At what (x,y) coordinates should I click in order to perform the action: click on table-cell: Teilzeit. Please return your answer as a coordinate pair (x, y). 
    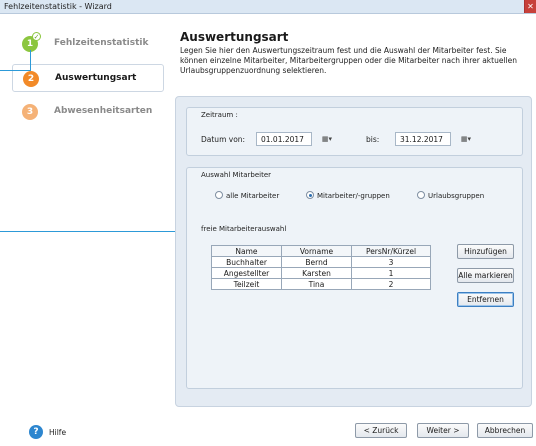
    Looking at the image, I should click on (246, 284).